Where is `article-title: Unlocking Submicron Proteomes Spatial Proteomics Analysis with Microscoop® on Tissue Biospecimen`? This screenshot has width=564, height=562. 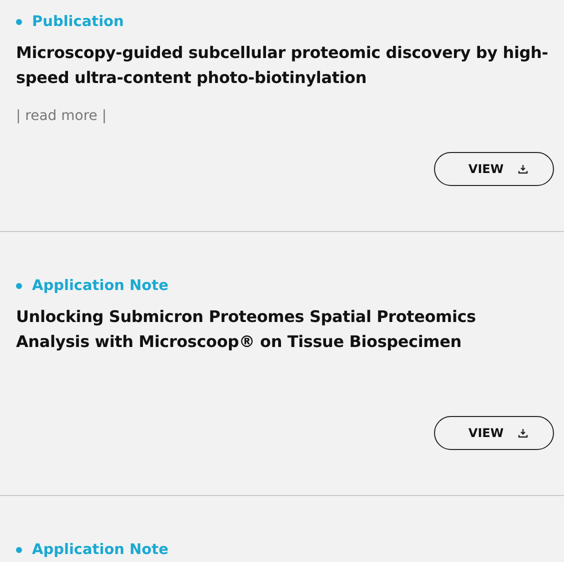 article-title: Unlocking Submicron Proteomes Spatial Proteomics Analysis with Microscoop® on Tissue Biospecimen is located at coordinates (246, 329).